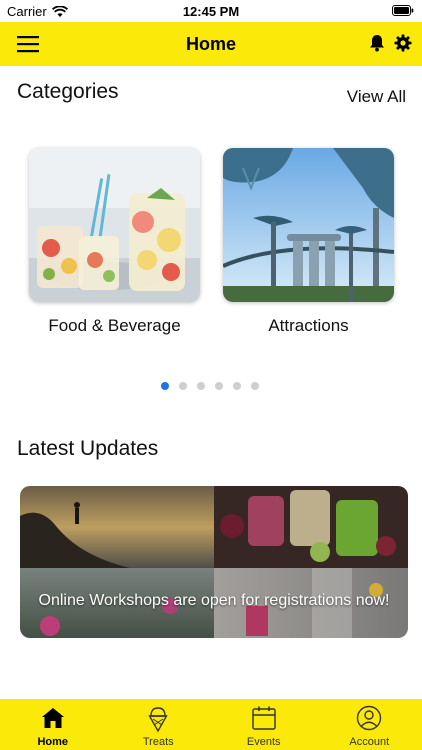 This screenshot has height=750, width=422. Describe the element at coordinates (52, 718) in the screenshot. I see `home-icon` at that location.